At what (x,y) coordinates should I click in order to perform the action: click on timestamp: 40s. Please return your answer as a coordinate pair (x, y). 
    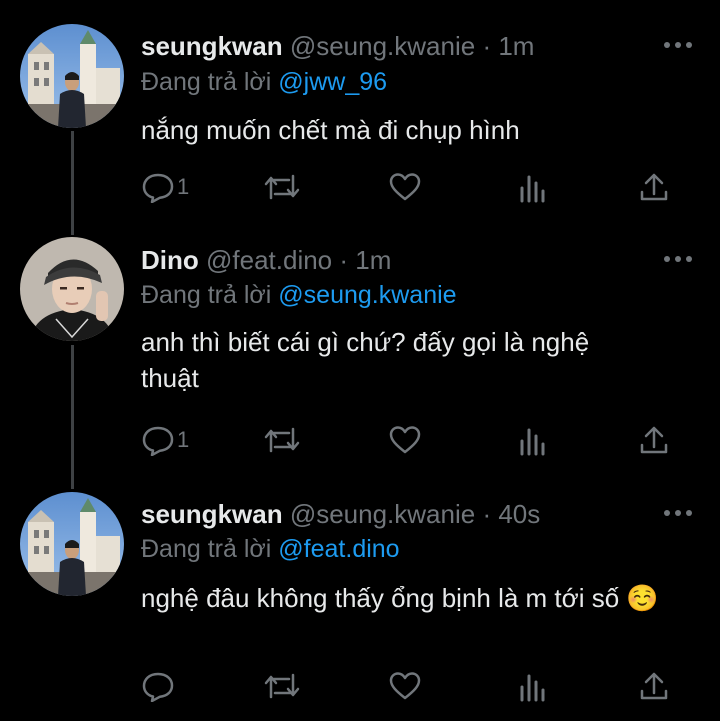
    Looking at the image, I should click on (519, 514).